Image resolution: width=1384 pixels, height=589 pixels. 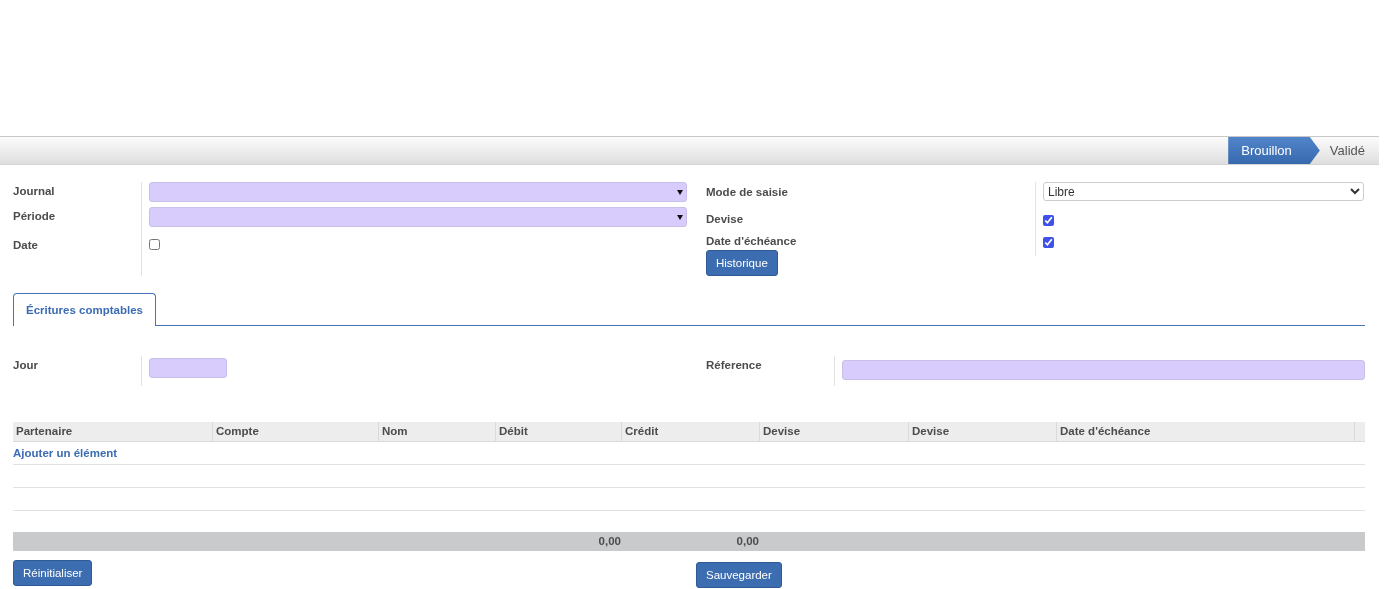 What do you see at coordinates (734, 365) in the screenshot?
I see `field-label: Réference` at bounding box center [734, 365].